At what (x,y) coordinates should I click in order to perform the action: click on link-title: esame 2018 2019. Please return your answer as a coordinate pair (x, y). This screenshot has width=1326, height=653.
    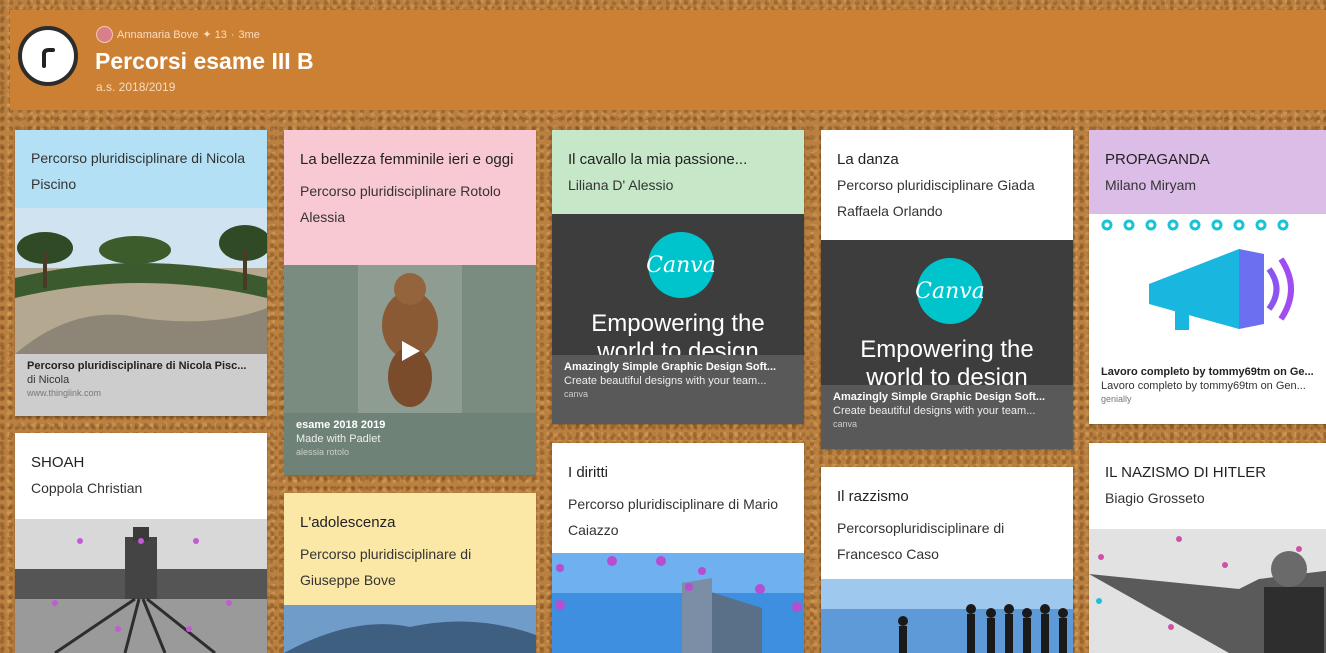
    Looking at the image, I should click on (411, 425).